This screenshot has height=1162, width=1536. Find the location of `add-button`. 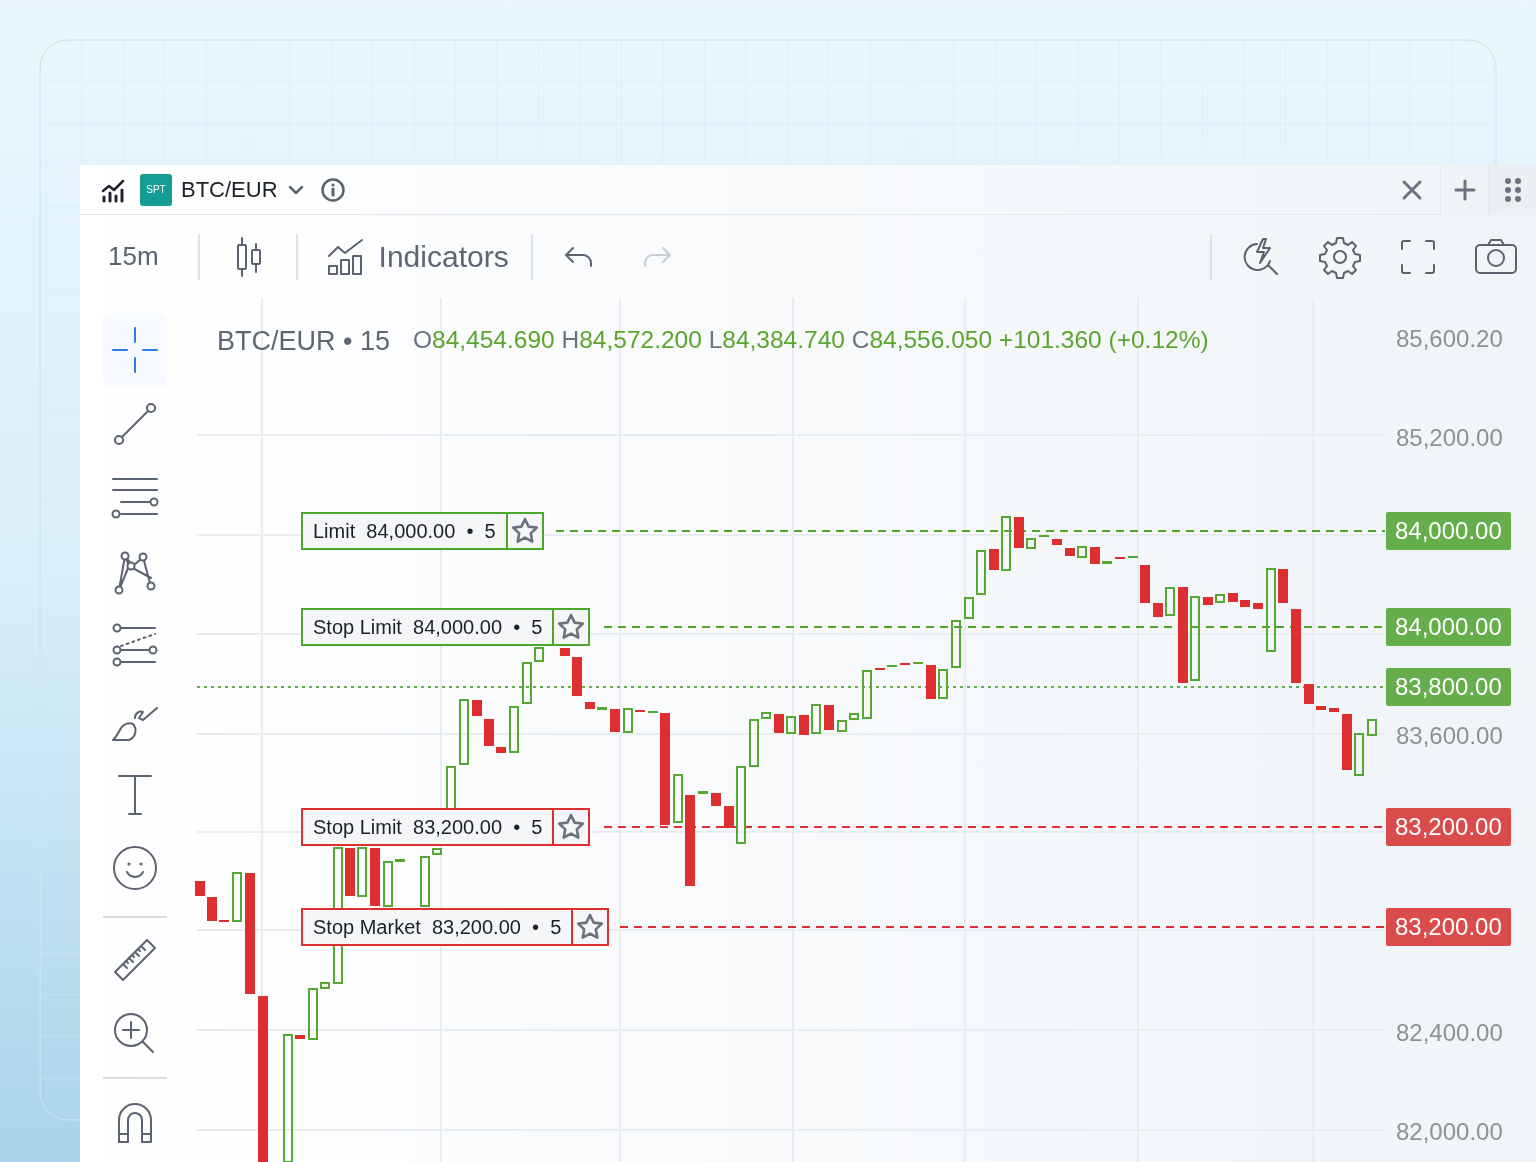

add-button is located at coordinates (1464, 189).